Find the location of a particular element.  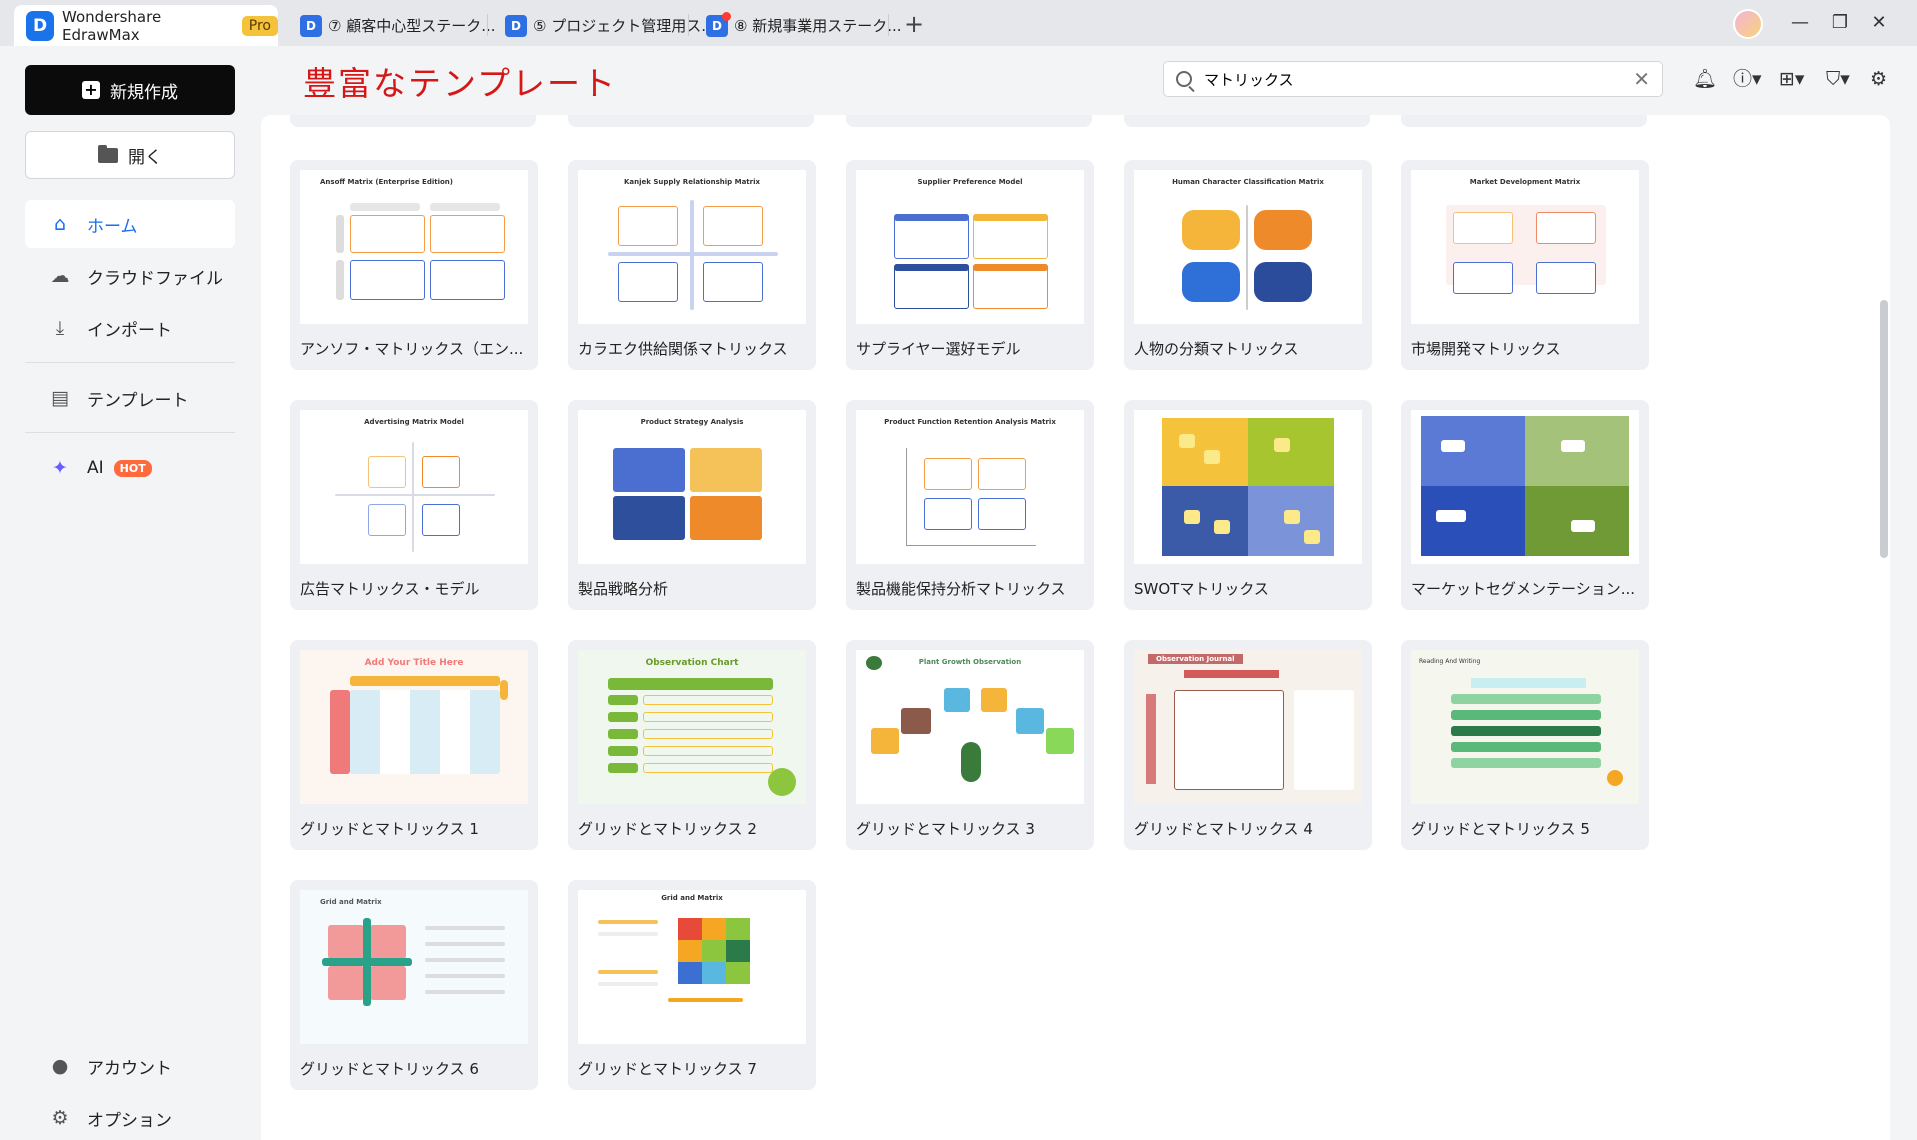

template-card: Plant Growth Observation グリッドとマトリックス 3 is located at coordinates (970, 745).